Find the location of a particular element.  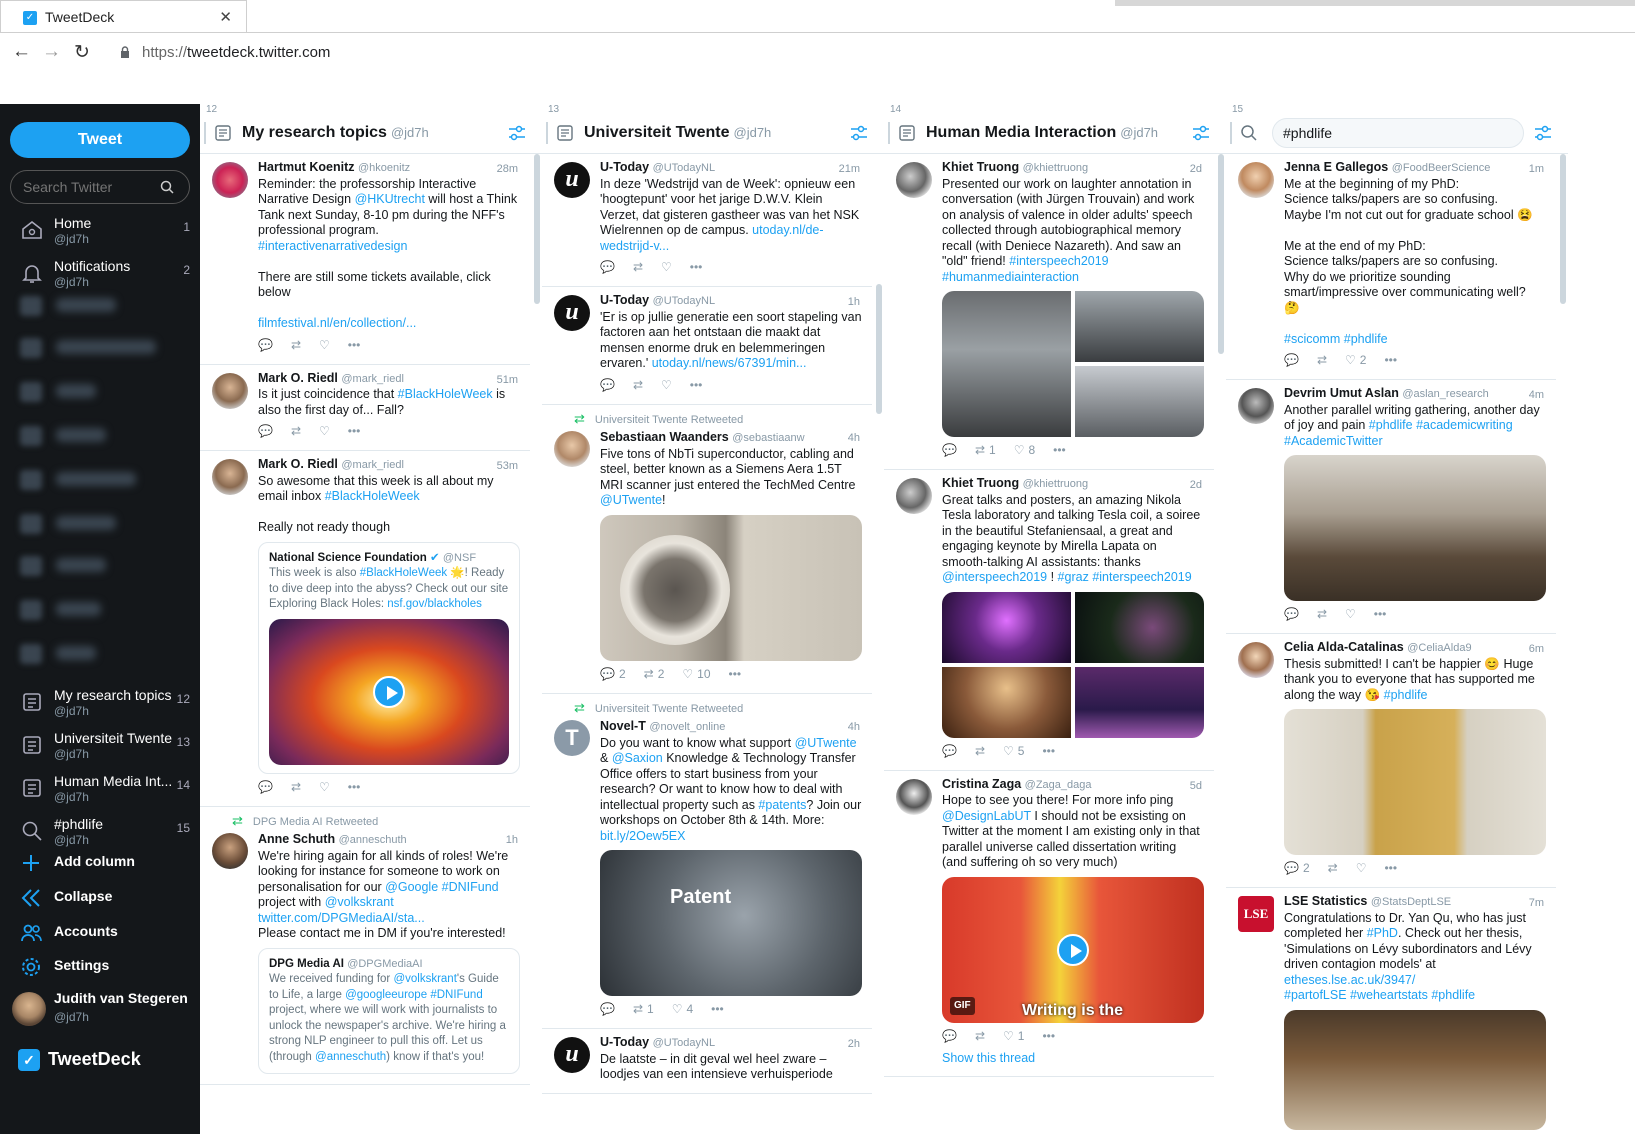

hashtag-link: #weheartstats is located at coordinates (1389, 995).